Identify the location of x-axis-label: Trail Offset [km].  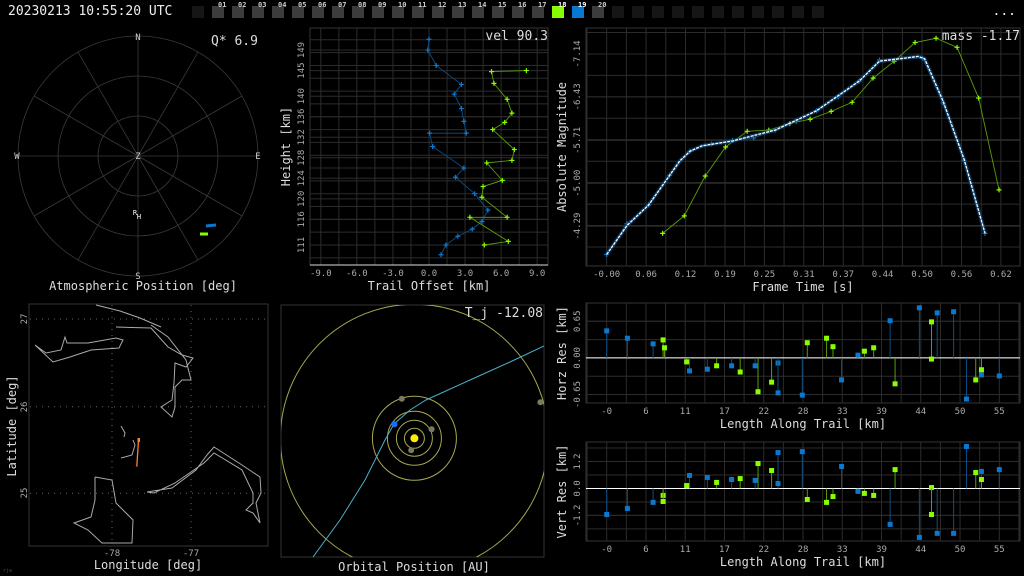
(429, 286).